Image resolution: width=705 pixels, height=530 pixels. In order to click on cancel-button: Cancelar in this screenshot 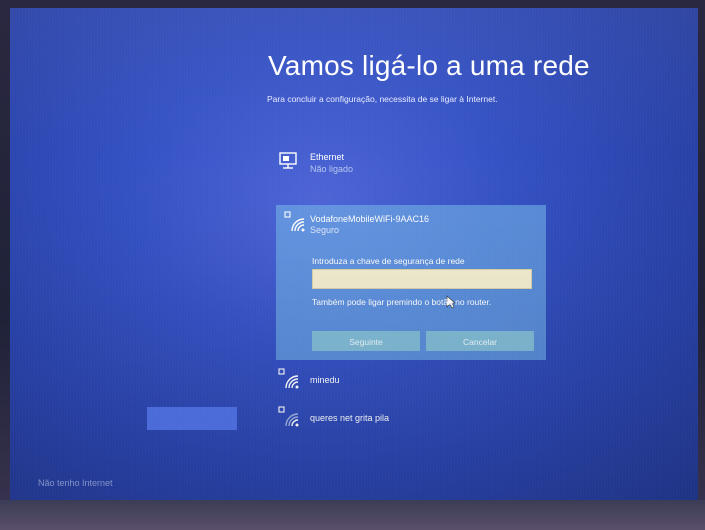, I will do `click(480, 341)`.